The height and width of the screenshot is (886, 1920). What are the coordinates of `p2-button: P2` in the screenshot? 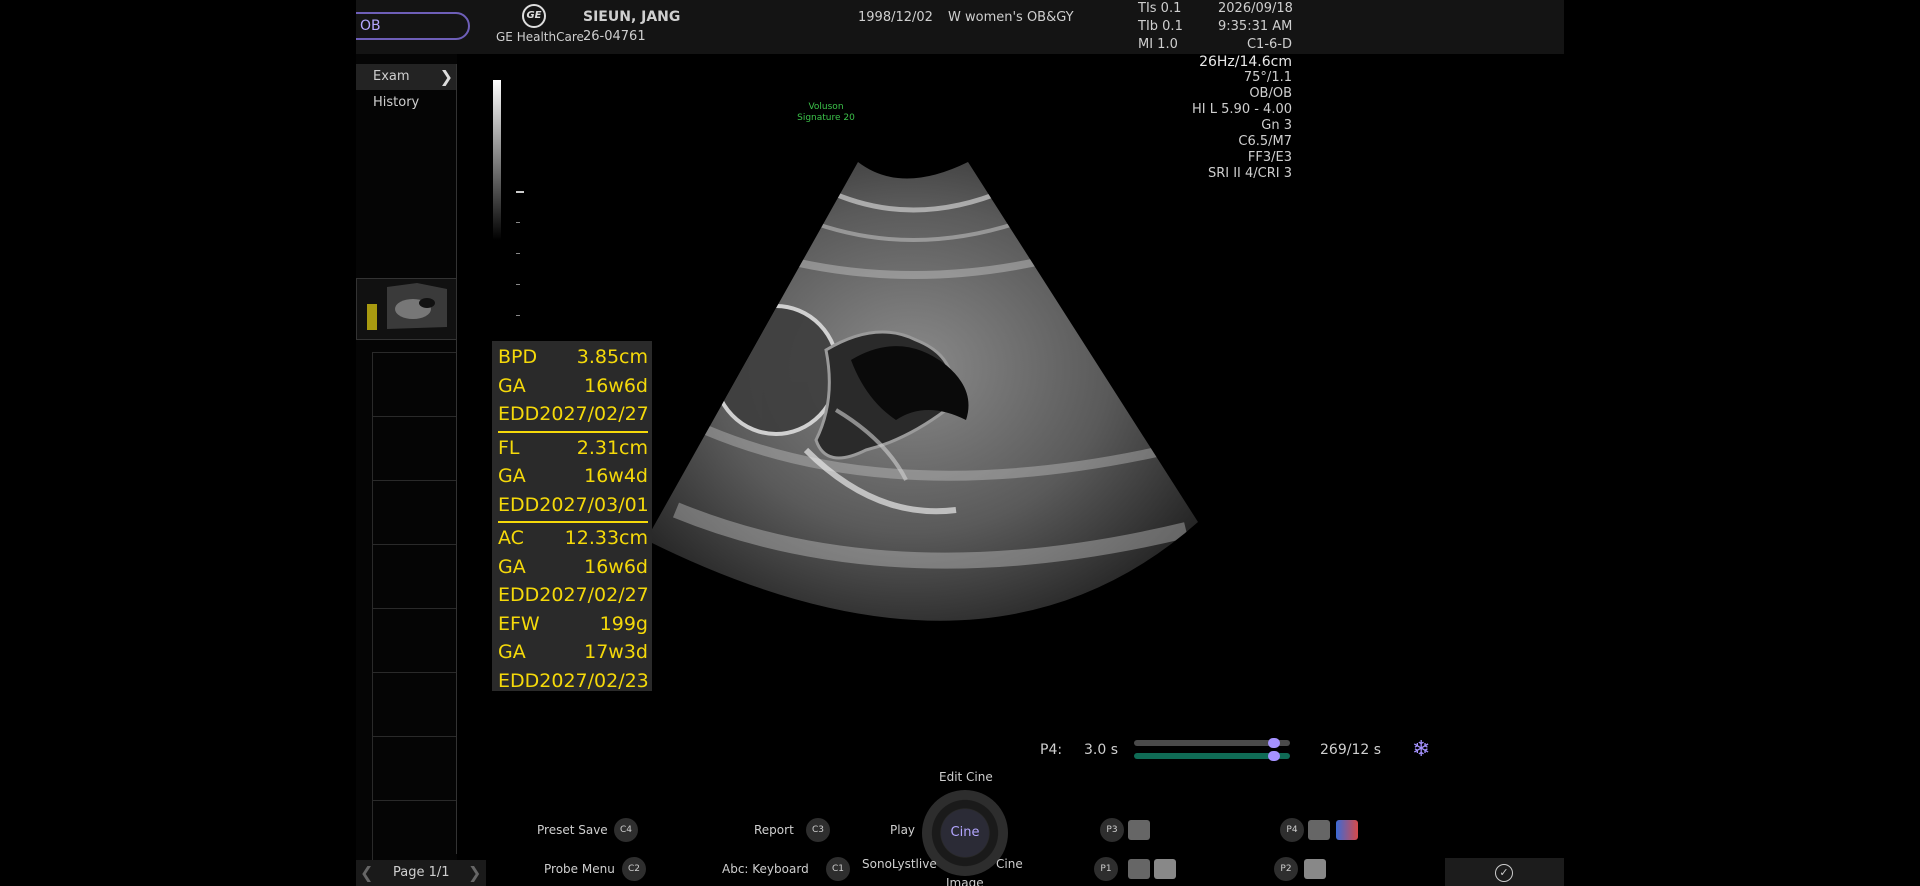 It's located at (1286, 869).